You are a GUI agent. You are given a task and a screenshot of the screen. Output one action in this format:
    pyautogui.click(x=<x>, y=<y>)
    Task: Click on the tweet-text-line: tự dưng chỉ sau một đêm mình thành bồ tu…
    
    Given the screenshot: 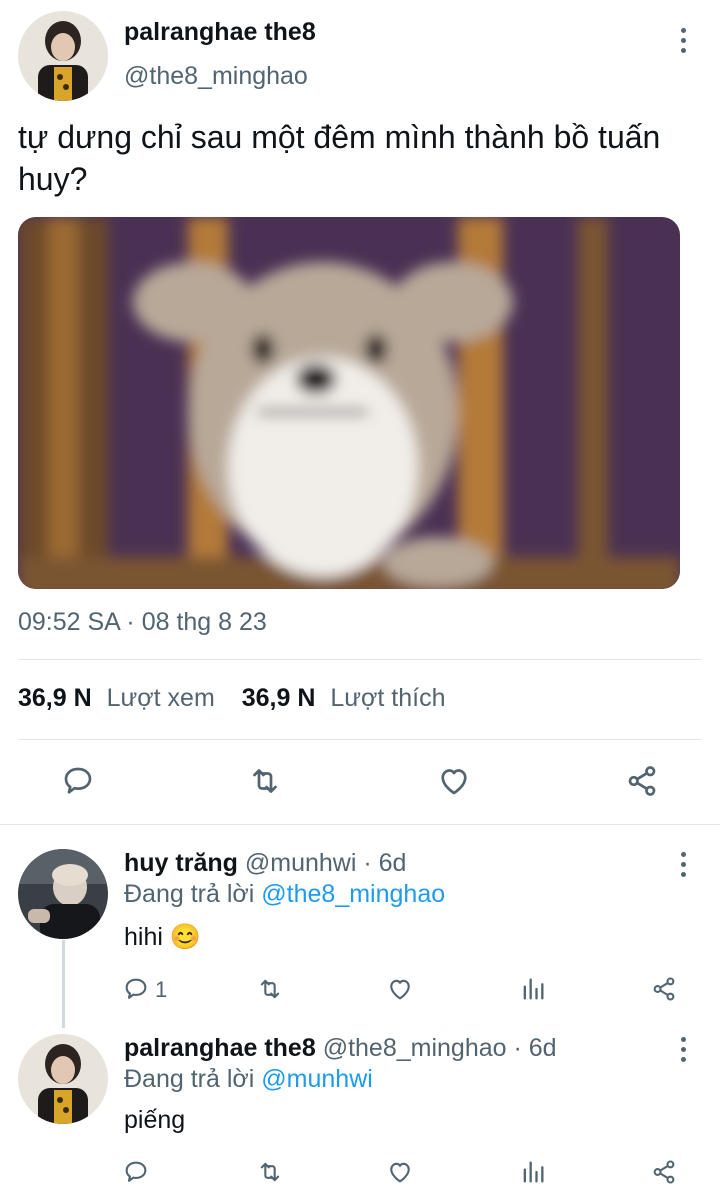 What is the action you would take?
    pyautogui.click(x=339, y=137)
    